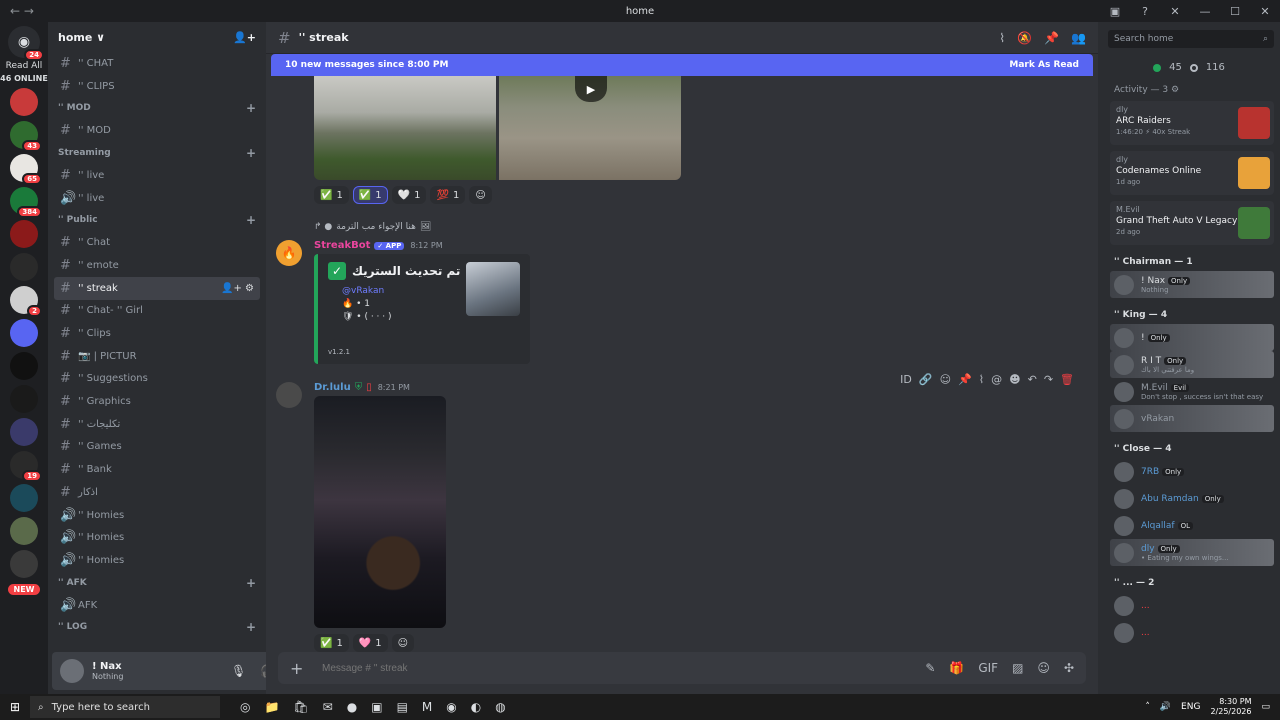  Describe the element at coordinates (157, 583) in the screenshot. I see `channel-category: '' AFK +` at that location.